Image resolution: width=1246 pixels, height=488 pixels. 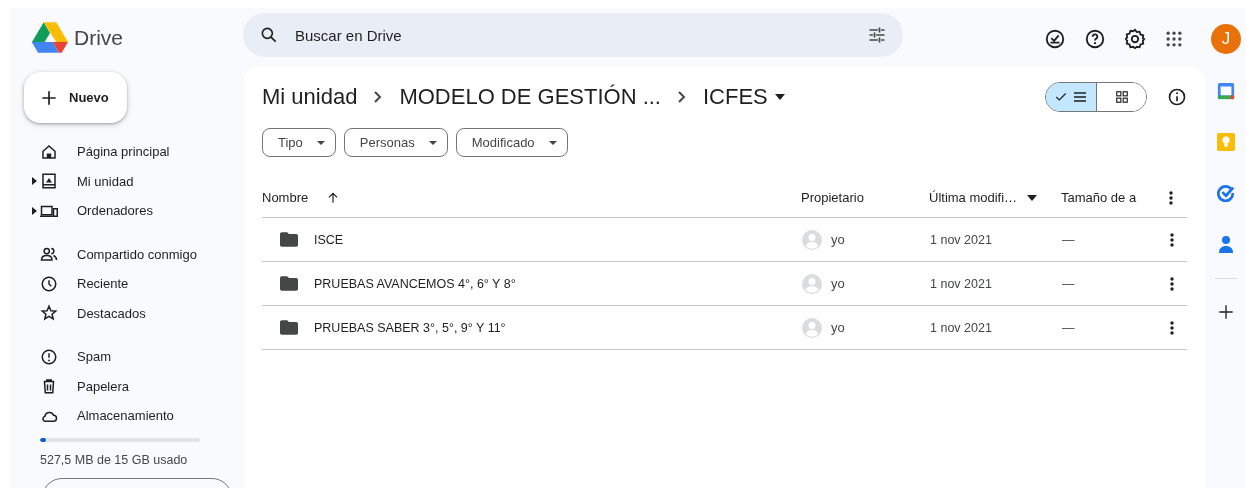 What do you see at coordinates (1225, 193) in the screenshot?
I see `task-check-icon` at bounding box center [1225, 193].